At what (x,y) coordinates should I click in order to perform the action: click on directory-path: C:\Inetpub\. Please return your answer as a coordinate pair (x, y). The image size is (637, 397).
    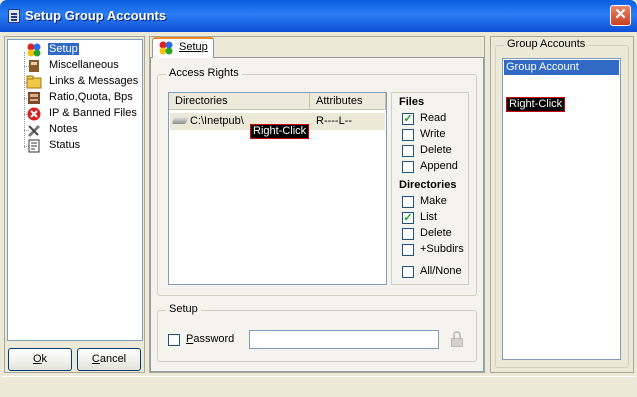
    Looking at the image, I should click on (217, 121).